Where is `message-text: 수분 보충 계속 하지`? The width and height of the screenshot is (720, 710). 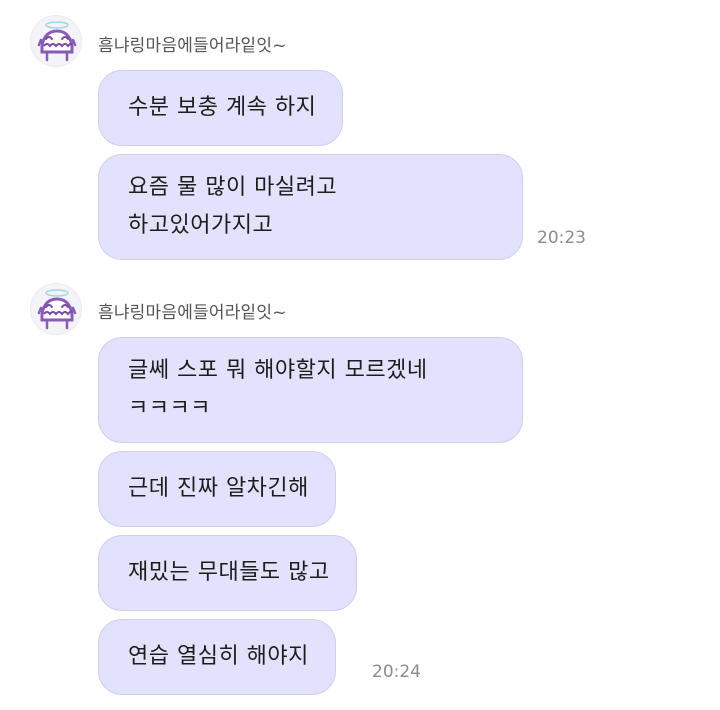
message-text: 수분 보충 계속 하지 is located at coordinates (222, 107).